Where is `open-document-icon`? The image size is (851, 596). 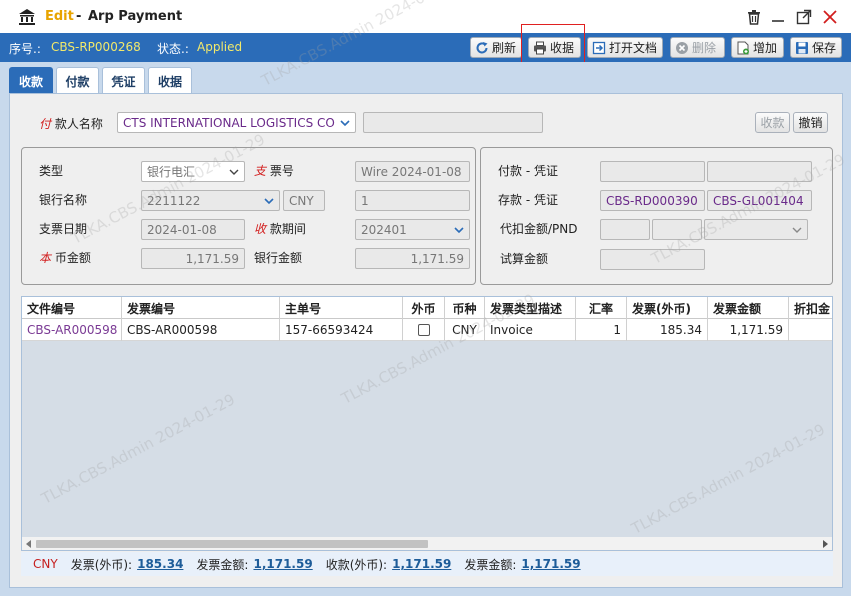
open-document-icon is located at coordinates (599, 47).